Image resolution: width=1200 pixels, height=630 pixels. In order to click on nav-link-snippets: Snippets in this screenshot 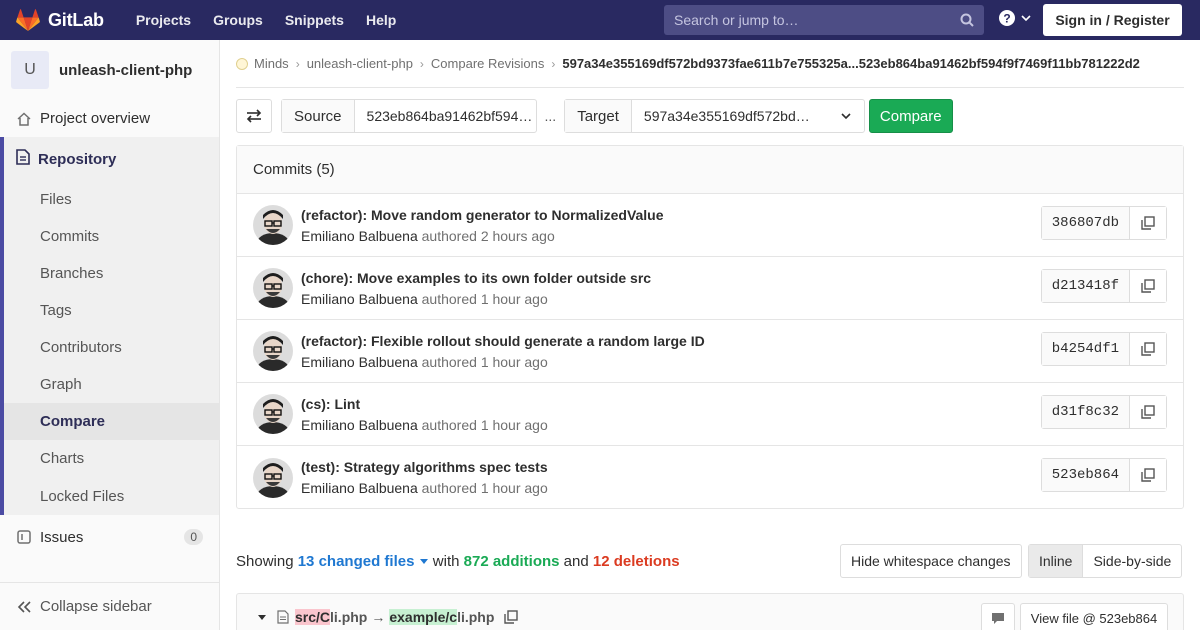, I will do `click(314, 20)`.